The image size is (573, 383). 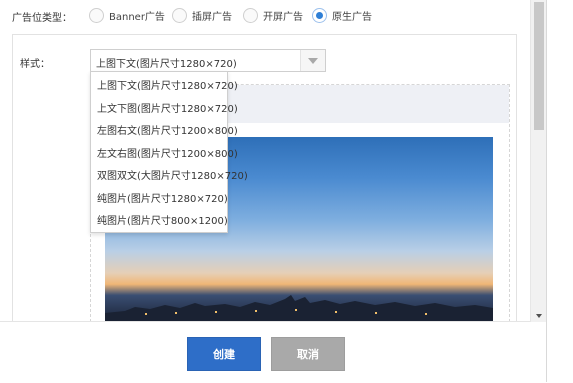 I want to click on radio-banner: Banner广告, so click(x=127, y=15).